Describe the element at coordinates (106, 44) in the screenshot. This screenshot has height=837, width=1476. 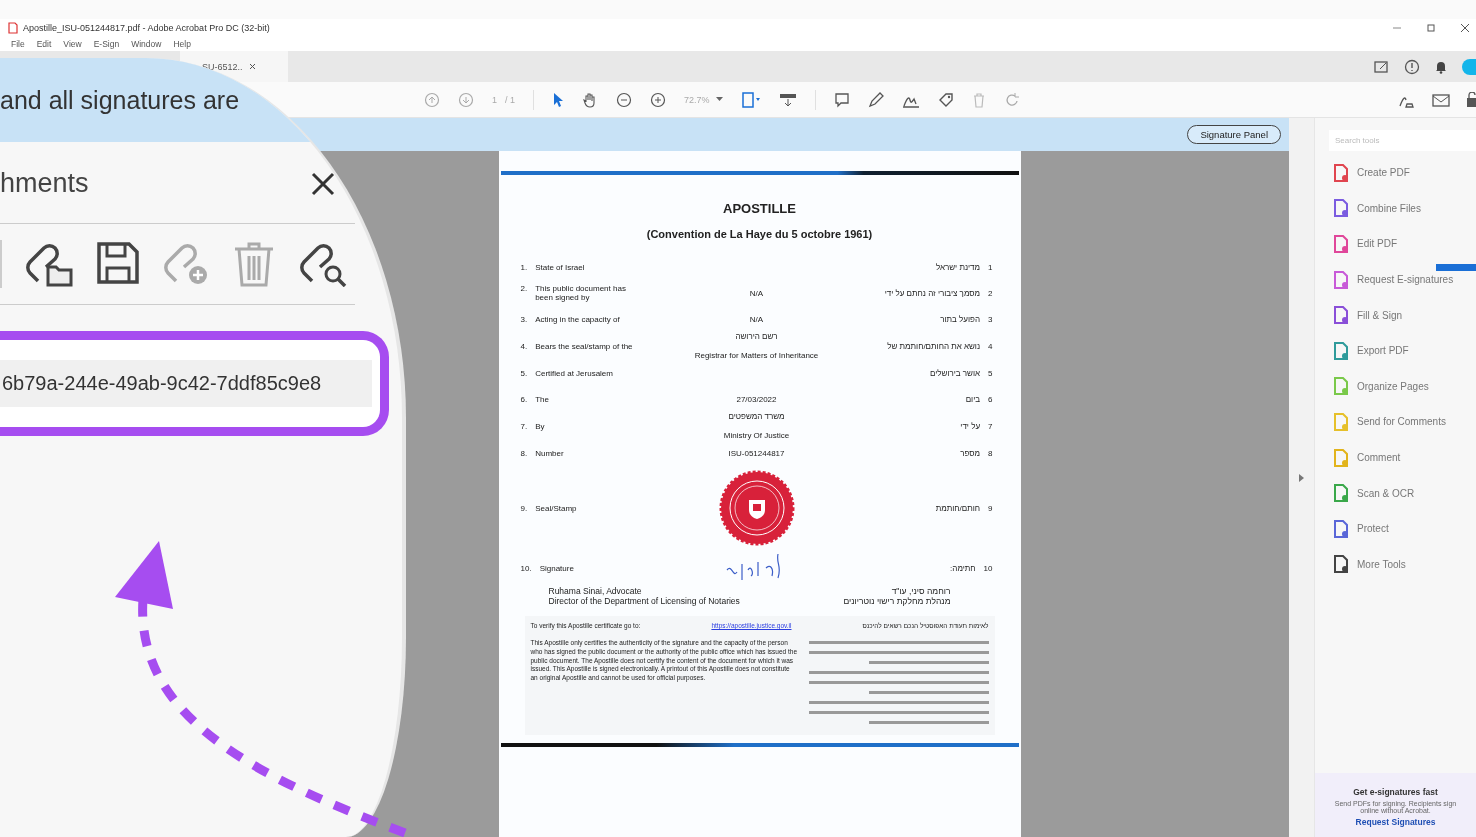
I see `menu-item: E-Sign` at that location.